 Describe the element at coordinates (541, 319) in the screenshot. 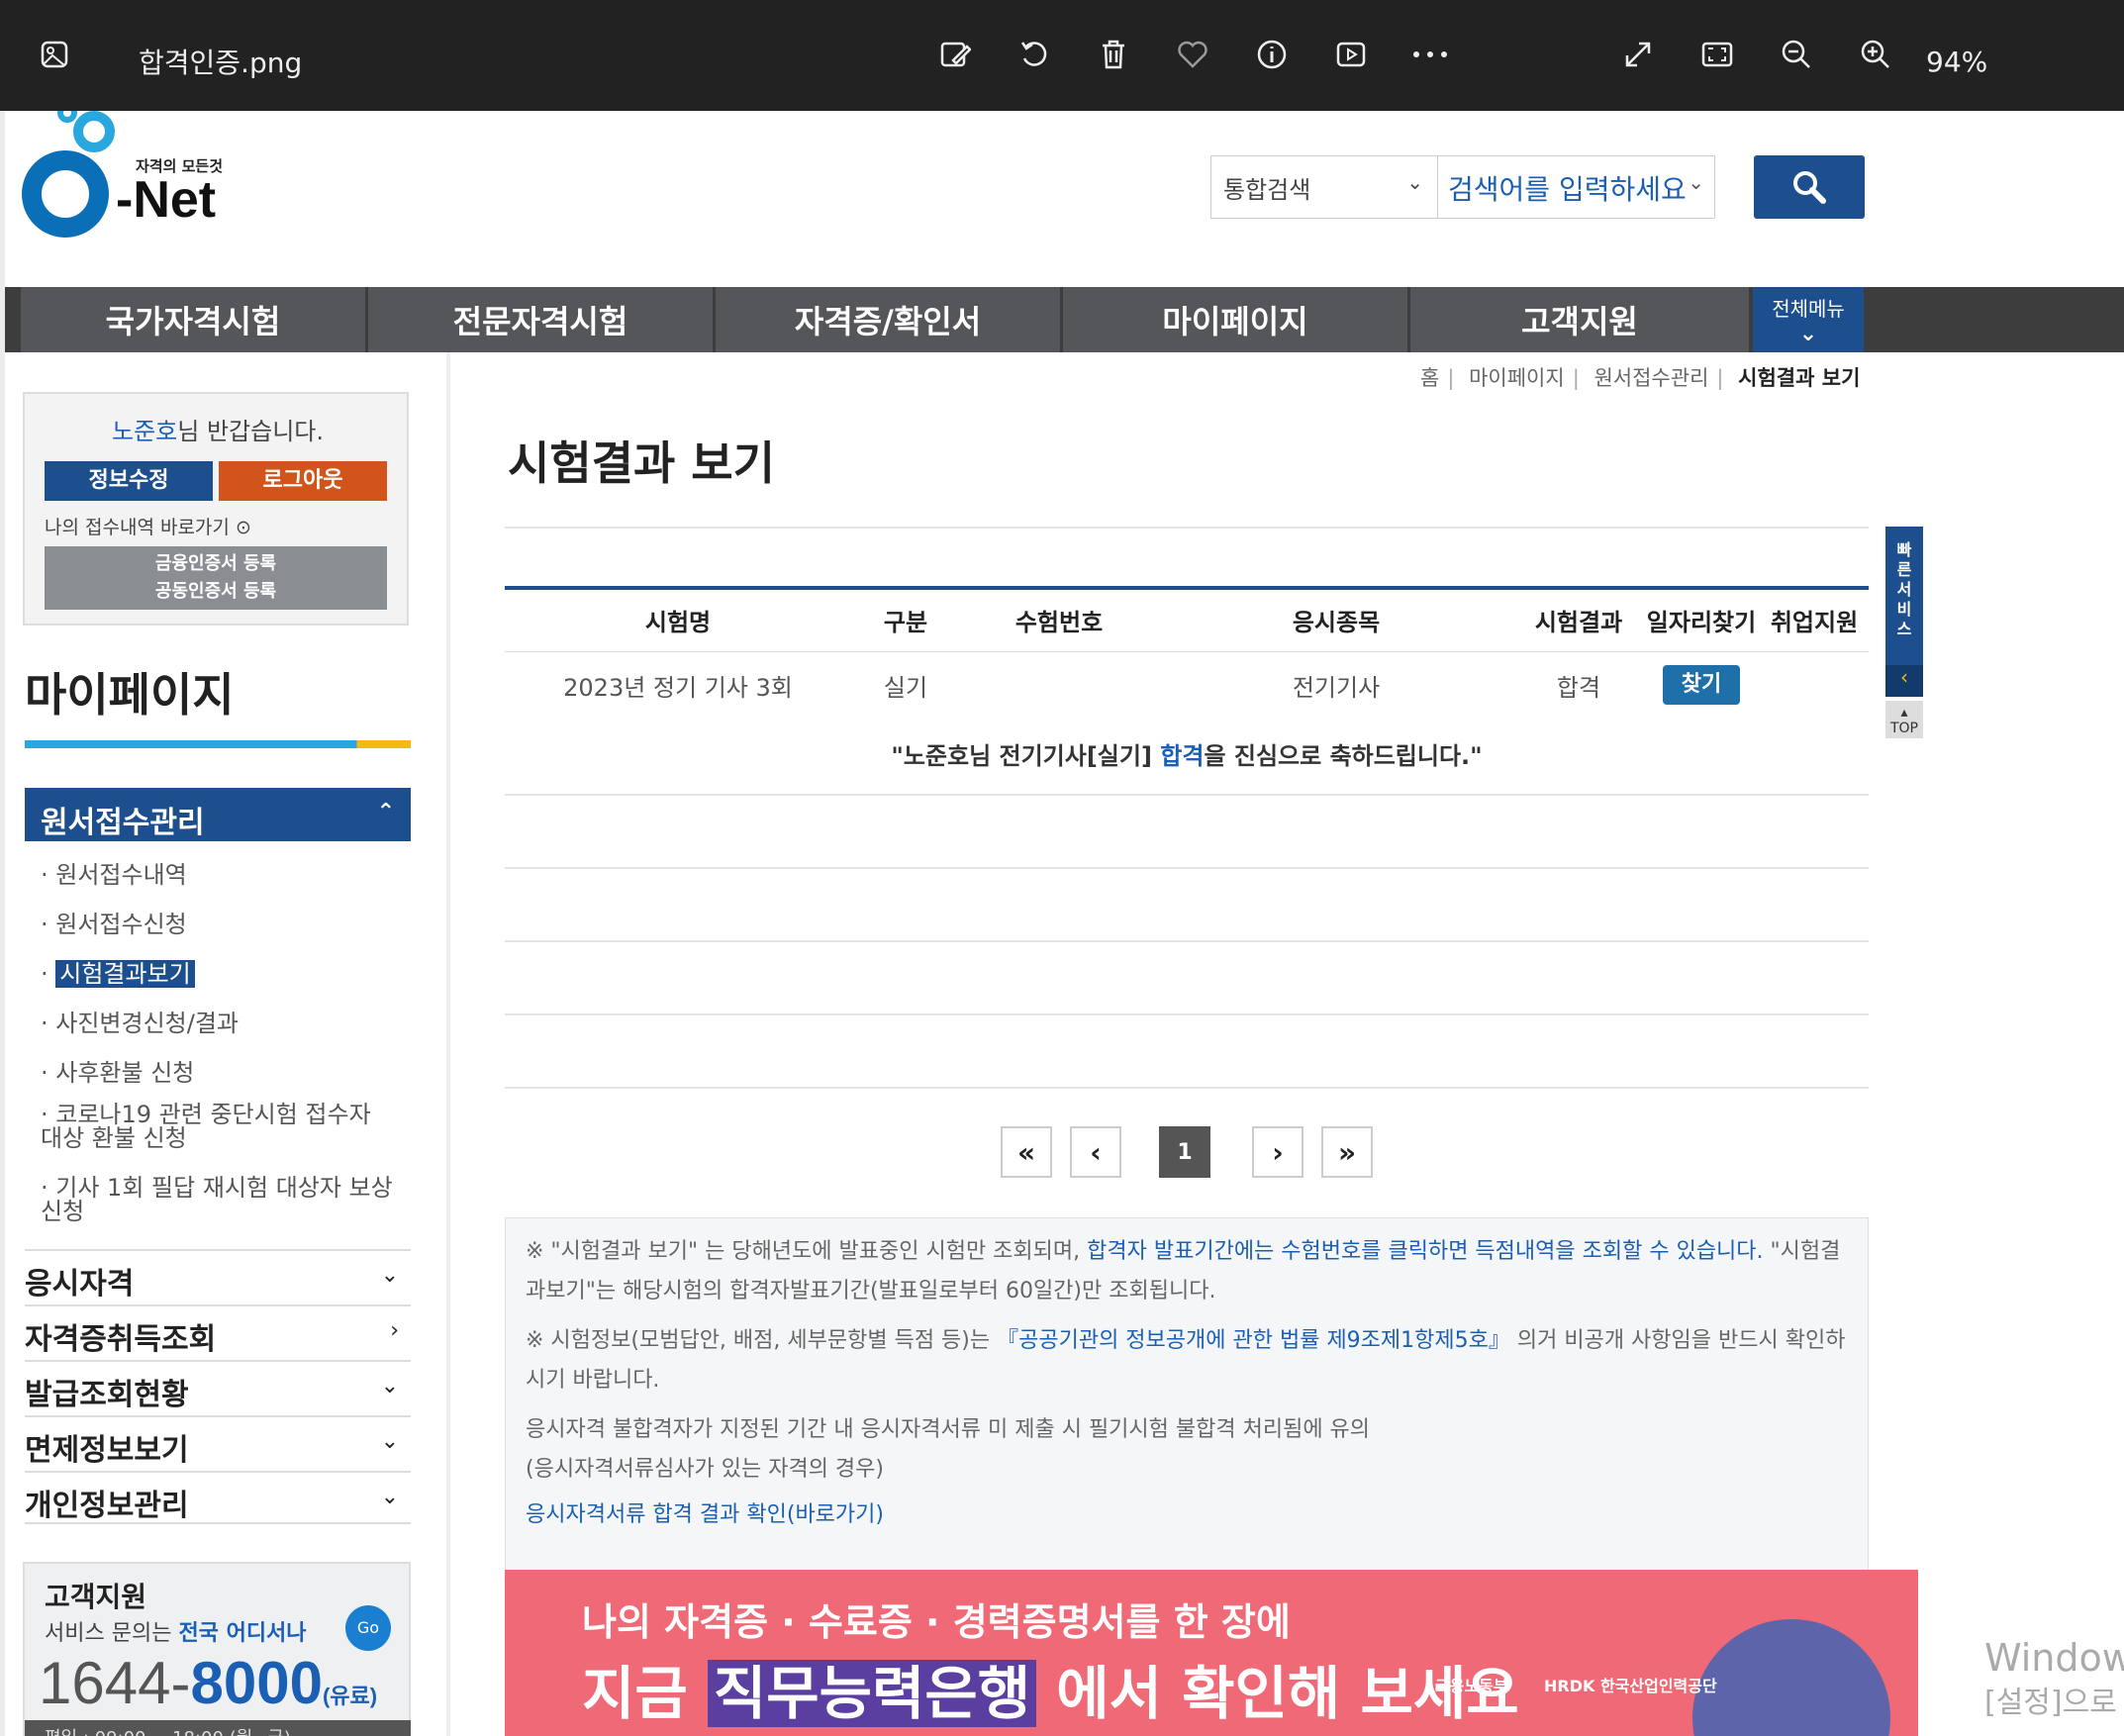

I see `nav-professional-exam: 전문자격시험` at that location.